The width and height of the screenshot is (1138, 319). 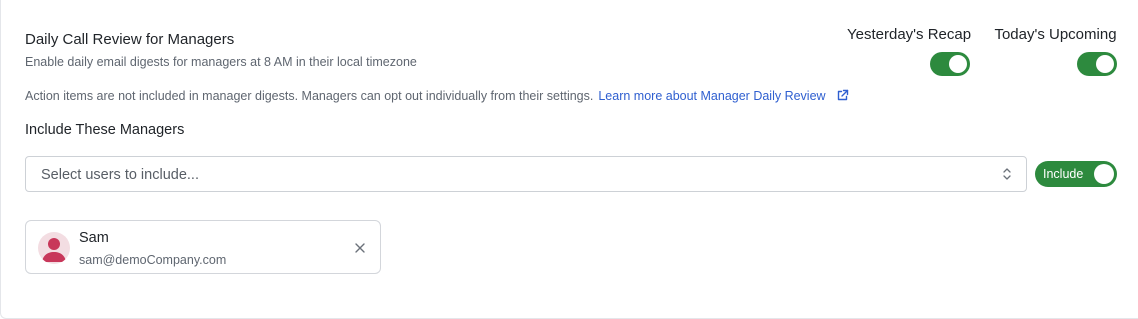 I want to click on yesterday-recap-toggle, so click(x=950, y=64).